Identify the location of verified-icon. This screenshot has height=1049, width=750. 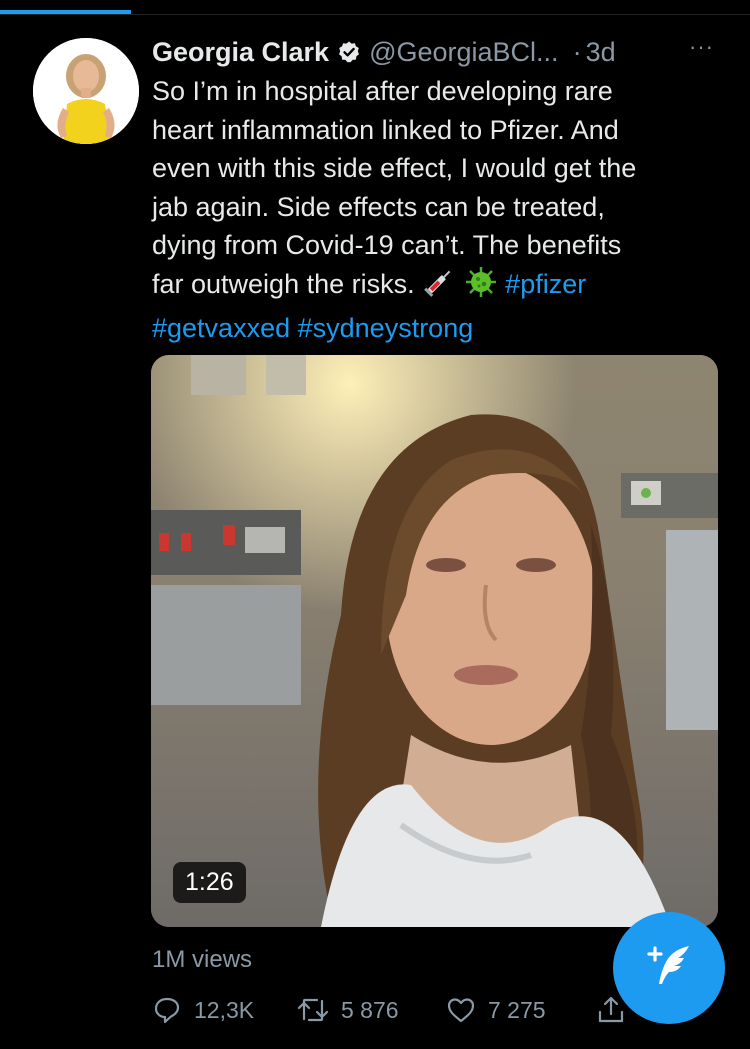
(349, 52).